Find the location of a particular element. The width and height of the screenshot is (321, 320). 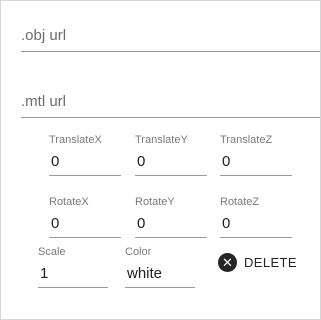

scale-underline is located at coordinates (73, 287).